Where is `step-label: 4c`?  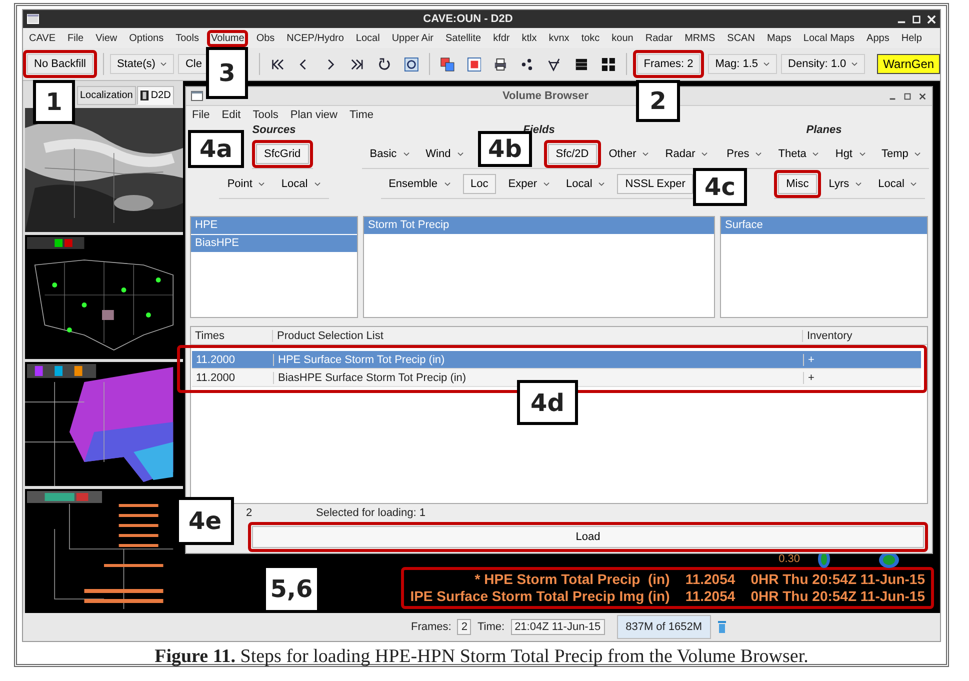 step-label: 4c is located at coordinates (720, 187).